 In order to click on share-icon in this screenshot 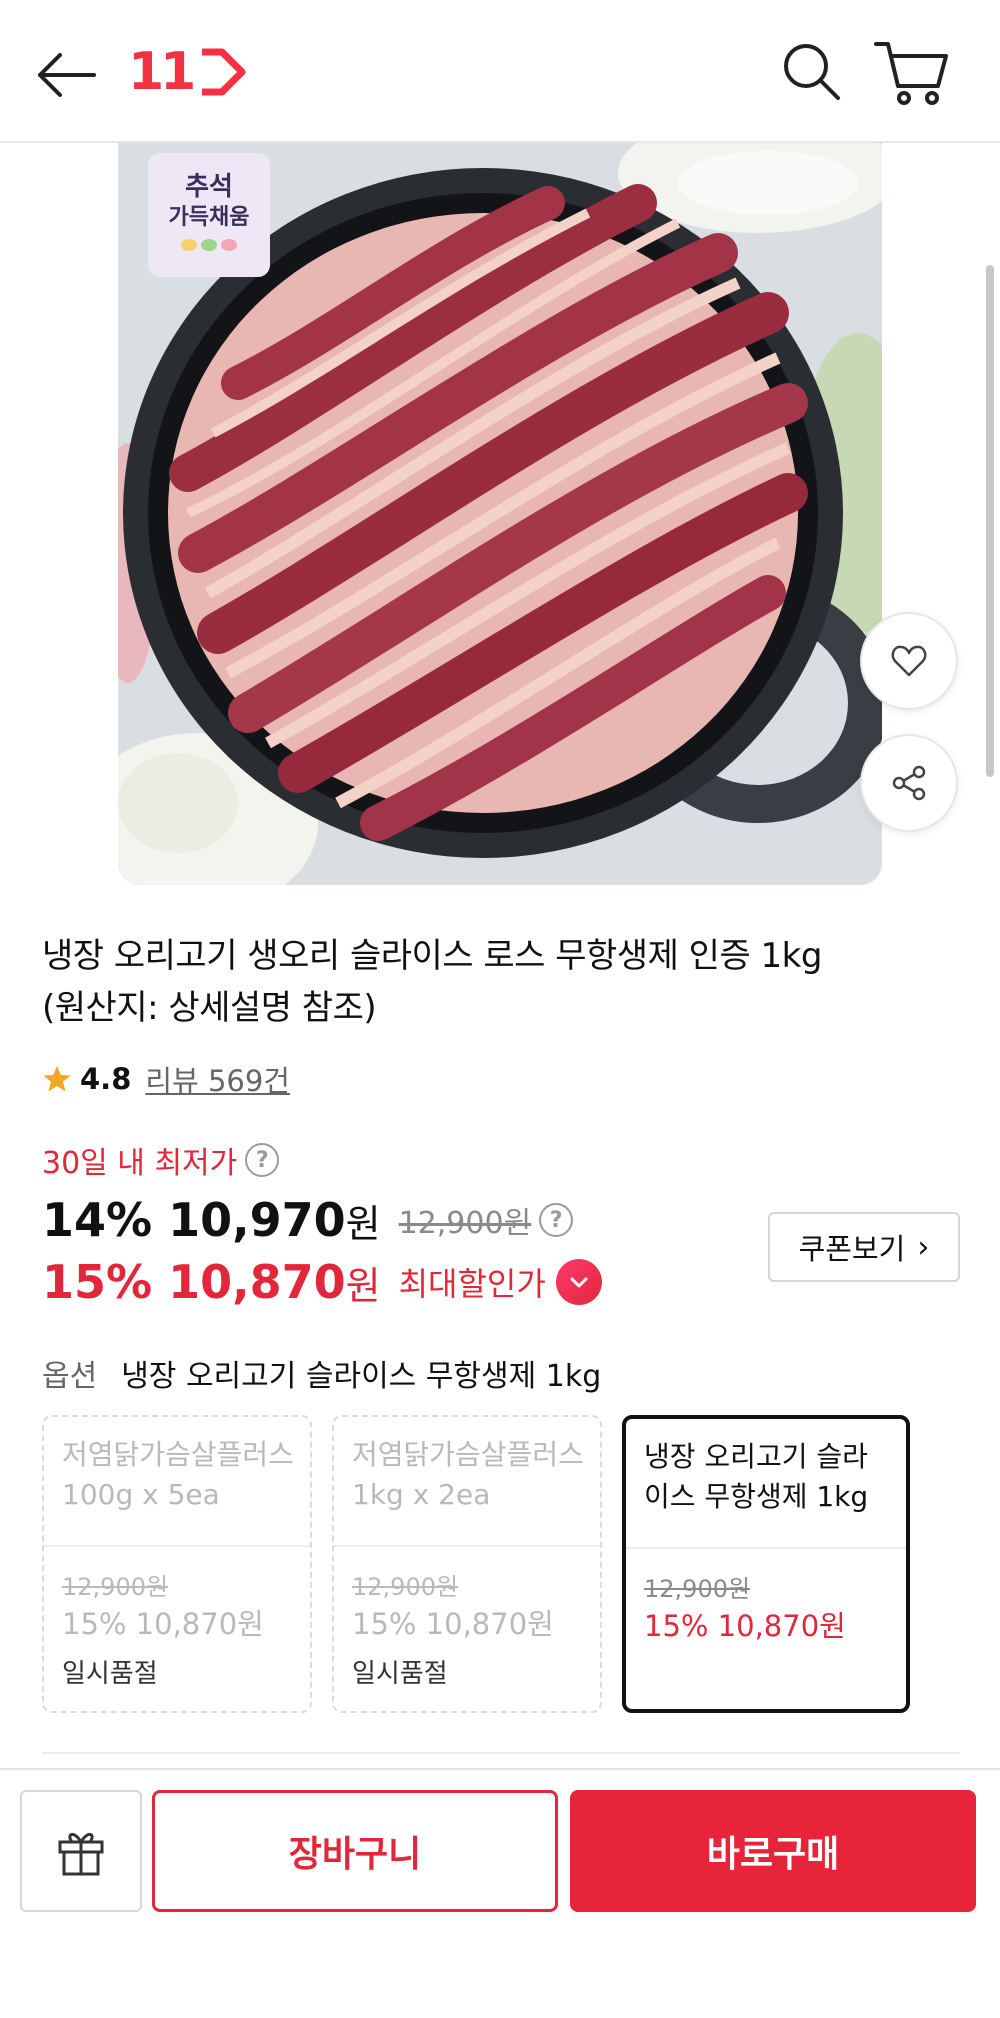, I will do `click(909, 783)`.